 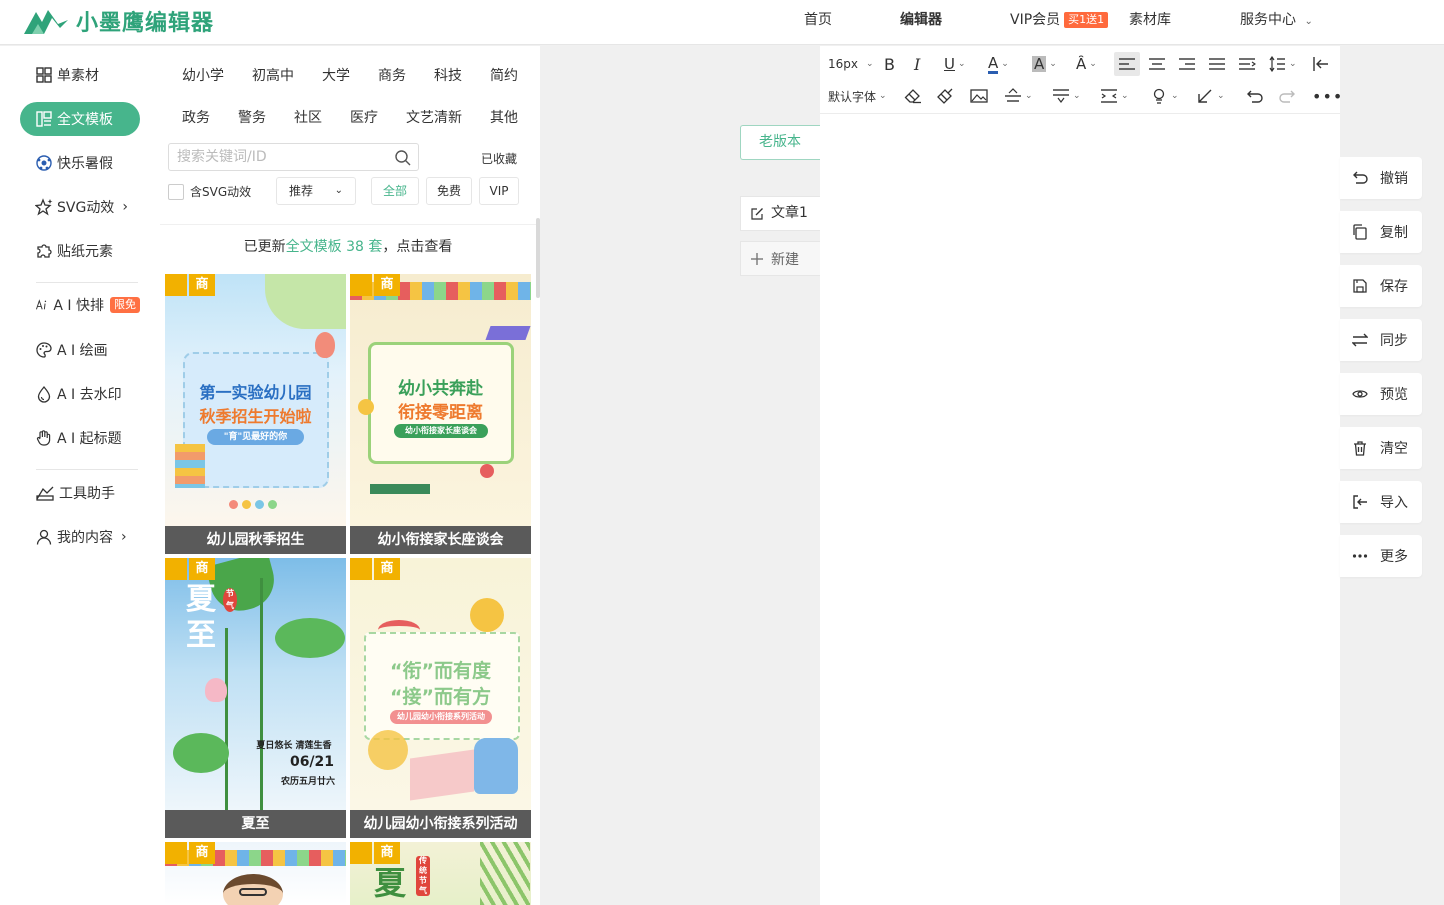 I want to click on undo-toolbar-button, so click(x=1255, y=96).